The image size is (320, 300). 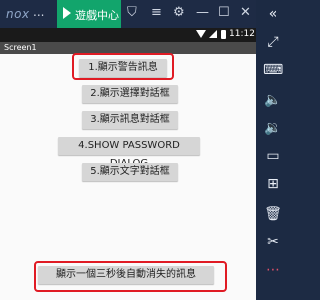 What do you see at coordinates (130, 276) in the screenshot?
I see `highlight-box-toast` at bounding box center [130, 276].